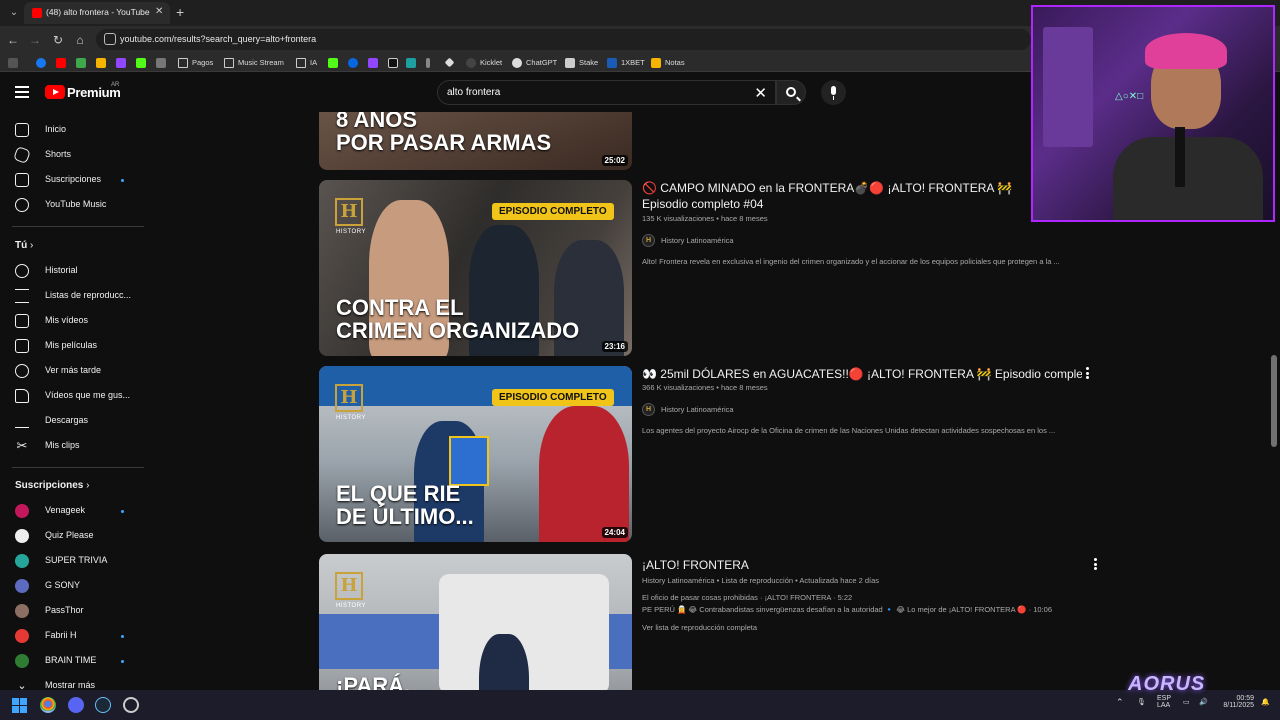  What do you see at coordinates (161, 62) in the screenshot?
I see `bookmark-extension-2-icon` at bounding box center [161, 62].